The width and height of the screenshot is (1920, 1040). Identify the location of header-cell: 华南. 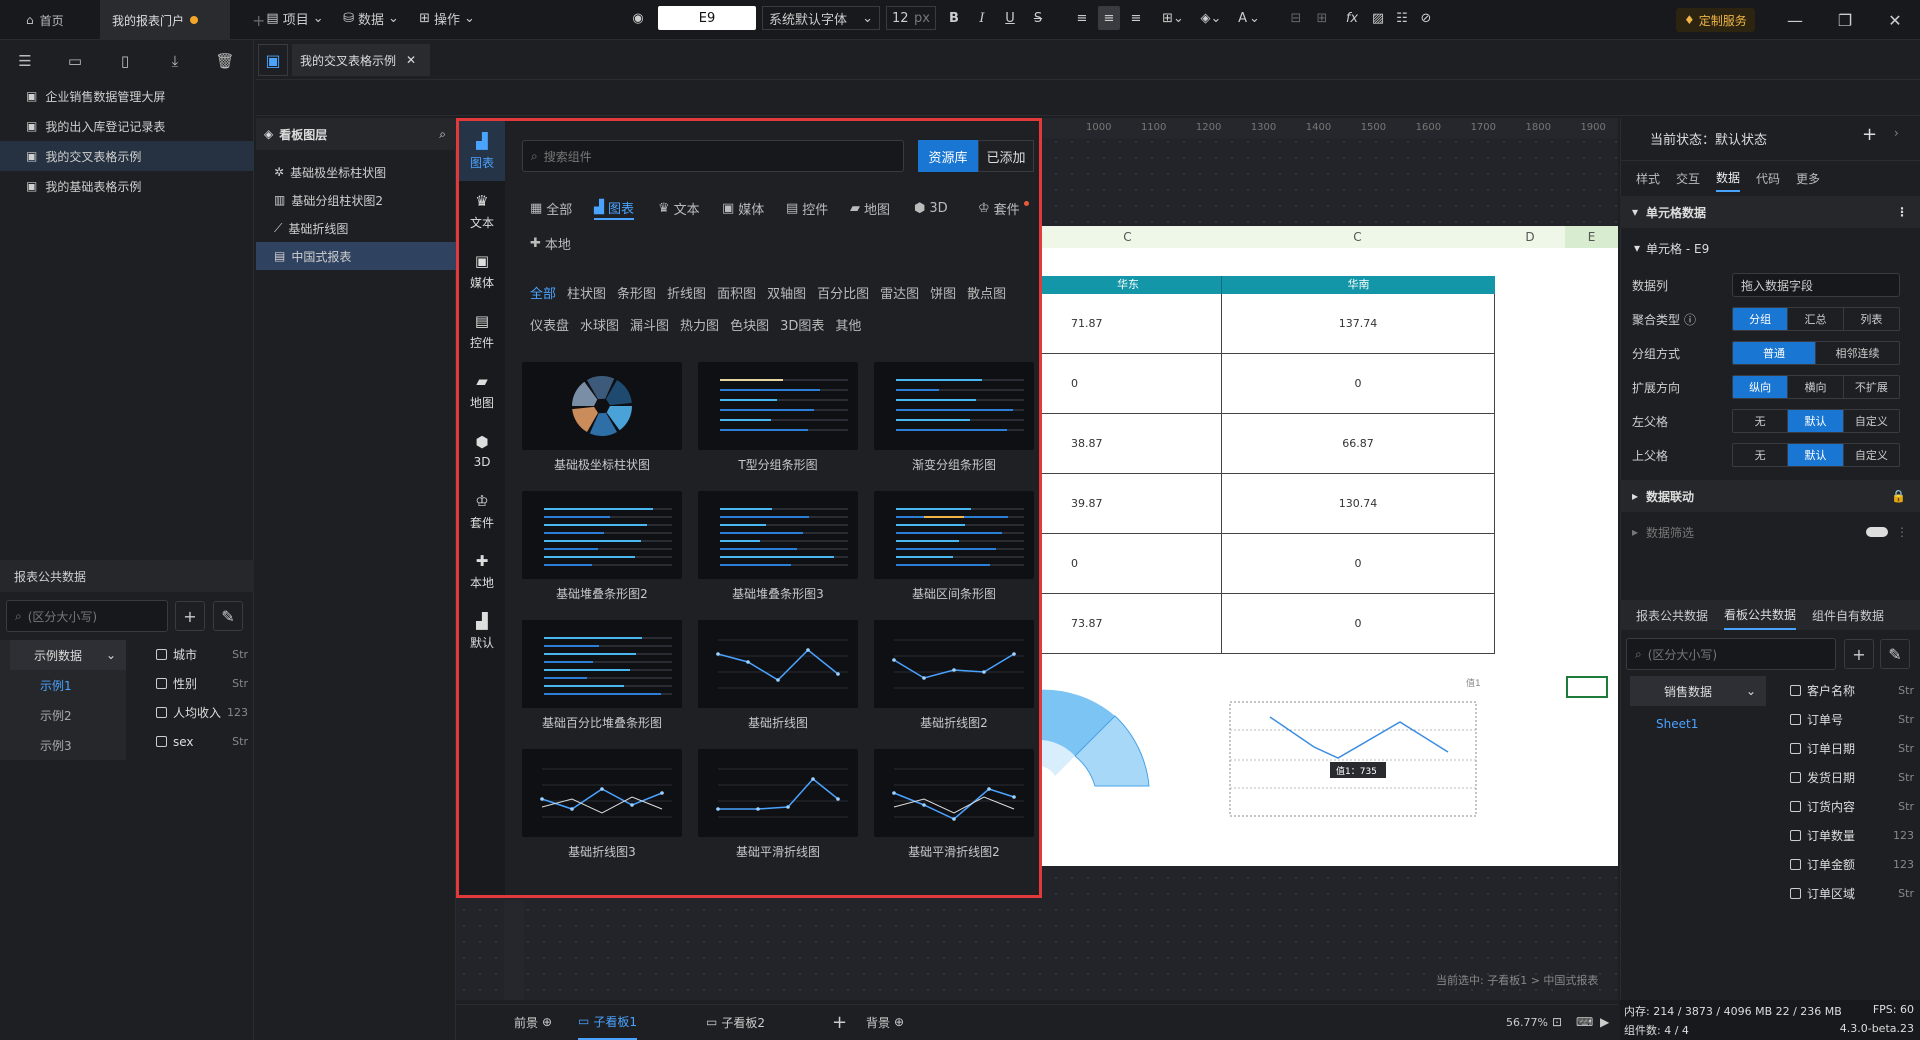
(1358, 285).